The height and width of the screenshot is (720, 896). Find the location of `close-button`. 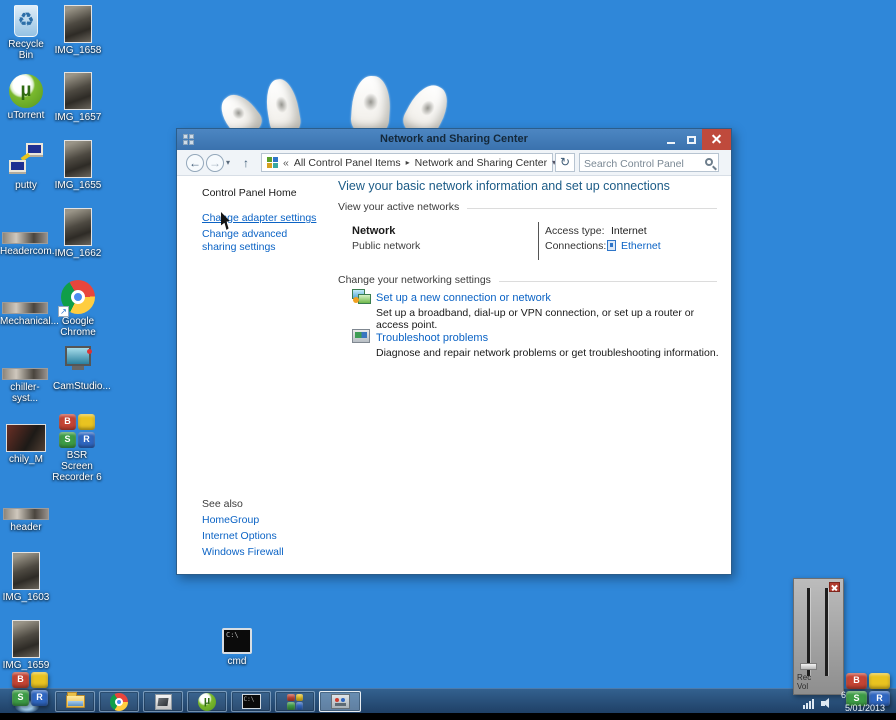

close-button is located at coordinates (716, 139).